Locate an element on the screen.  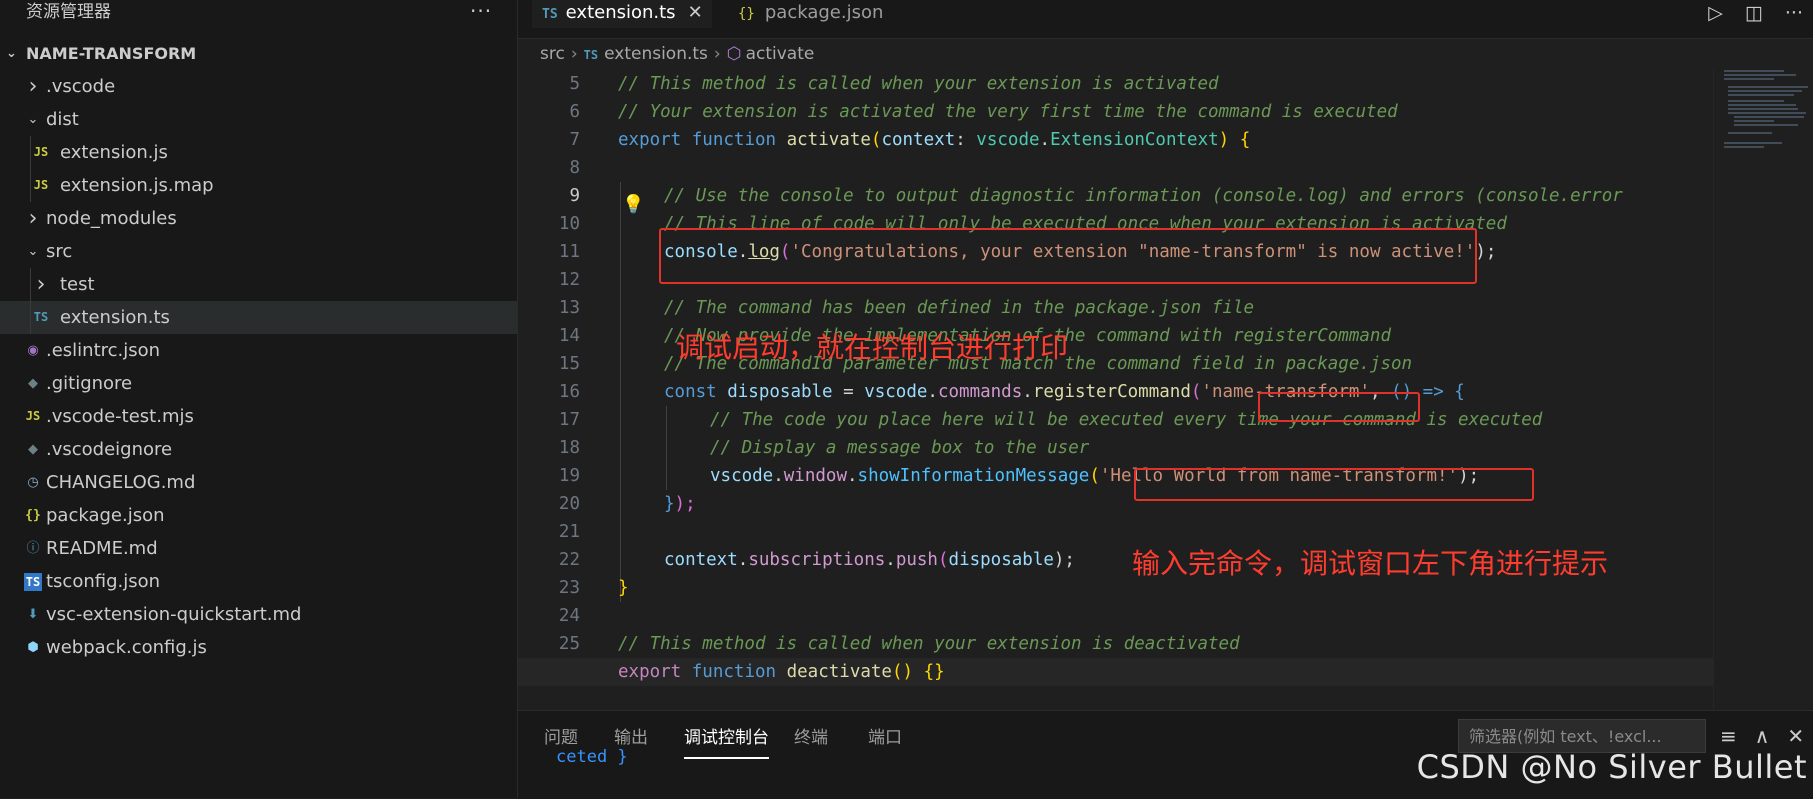
panel-tab: 调试控制台 is located at coordinates (726, 740).